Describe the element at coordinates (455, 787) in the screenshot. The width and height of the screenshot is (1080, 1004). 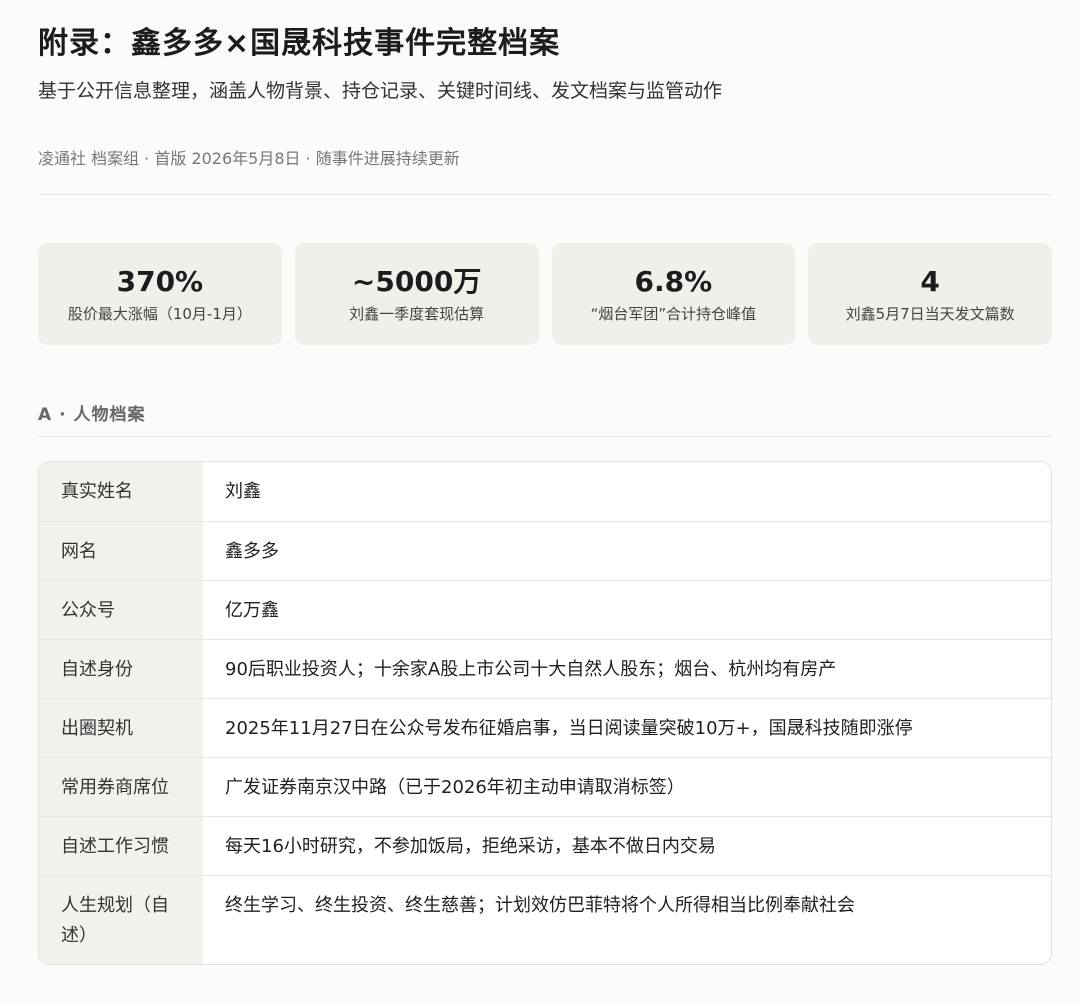
I see `row-value: 广发证券南京汉中路（已于2026年初主动申请取消标签）` at that location.